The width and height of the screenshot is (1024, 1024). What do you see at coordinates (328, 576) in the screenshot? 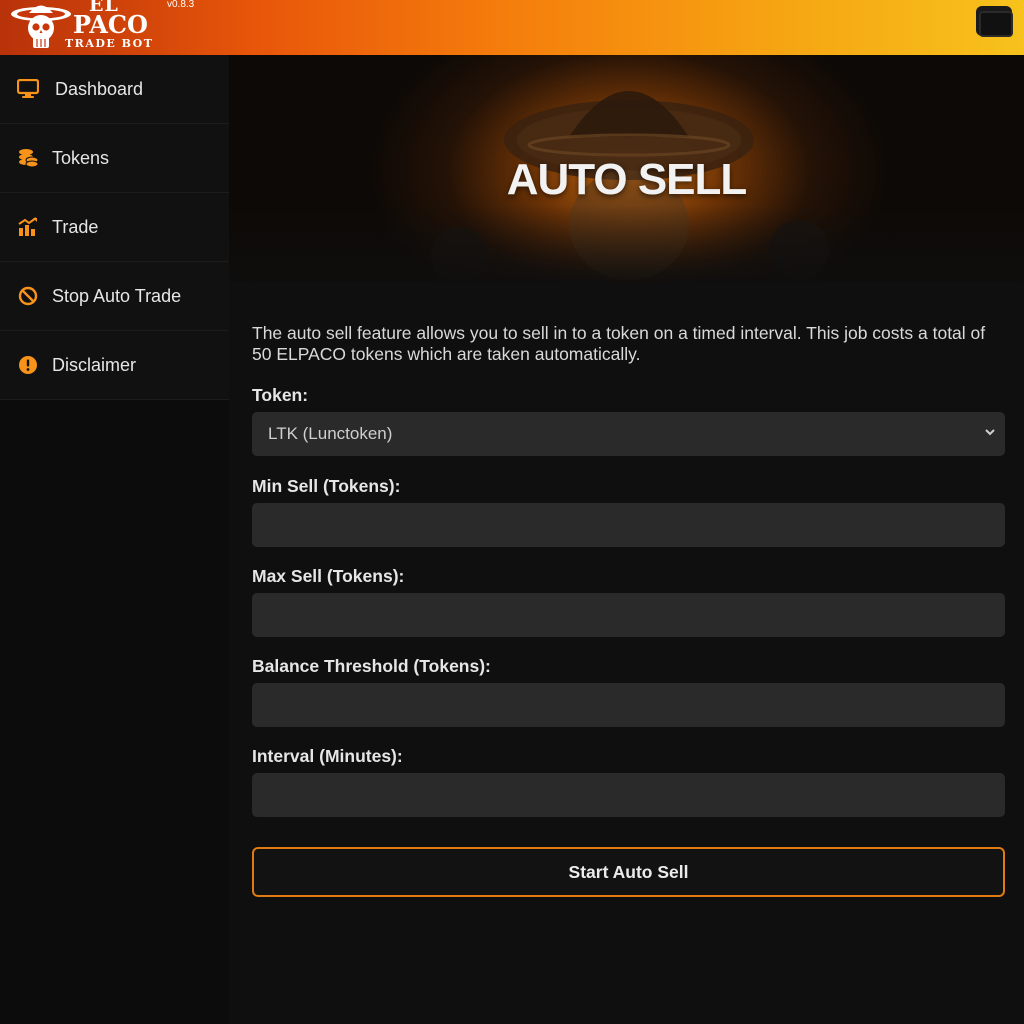
I see `max-sell-label: Max Sell (Tokens):` at bounding box center [328, 576].